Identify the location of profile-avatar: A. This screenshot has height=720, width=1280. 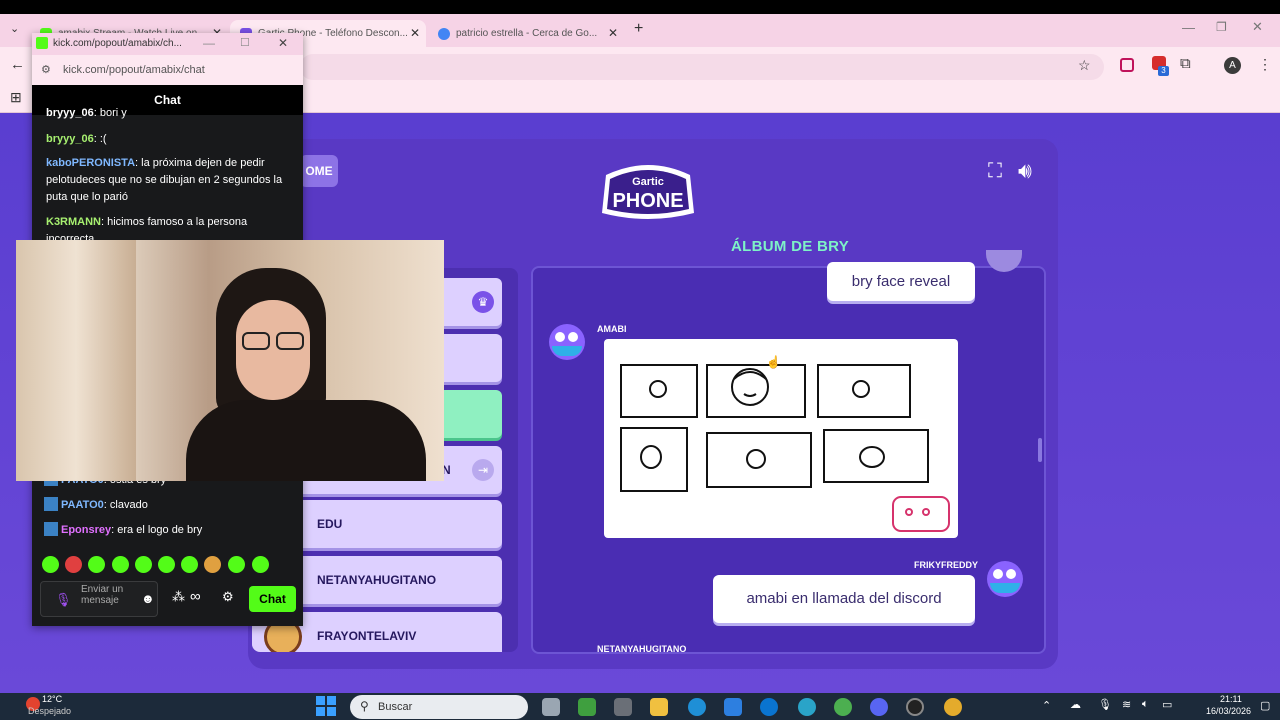
(1232, 65).